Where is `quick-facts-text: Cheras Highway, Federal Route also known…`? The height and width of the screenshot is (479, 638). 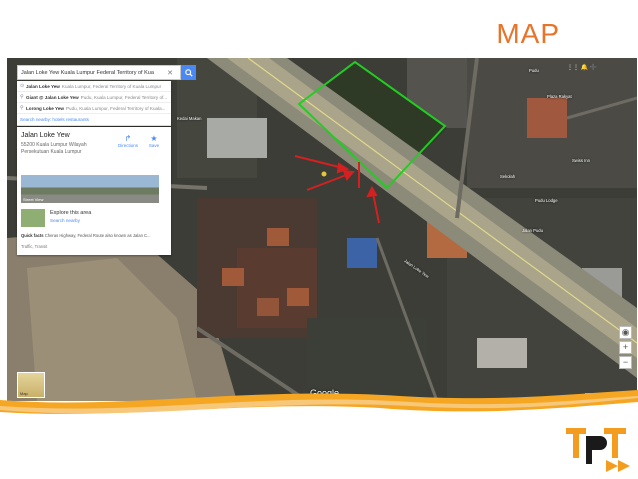 quick-facts-text: Cheras Highway, Federal Route also known… is located at coordinates (97, 235).